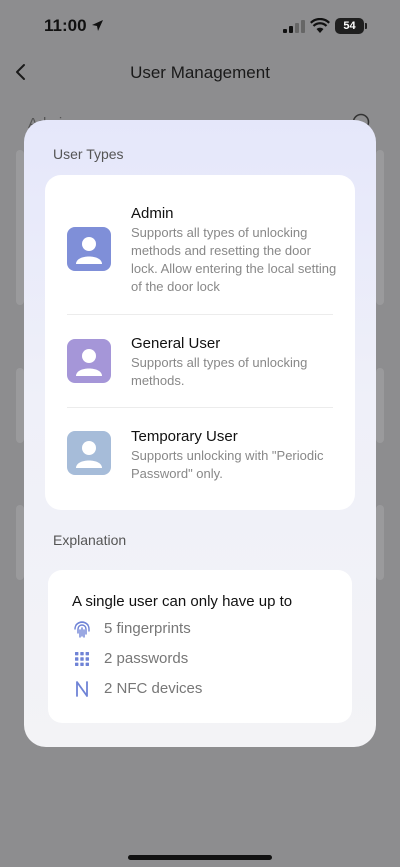 This screenshot has height=867, width=400. Describe the element at coordinates (82, 659) in the screenshot. I see `keypad-icon` at that location.